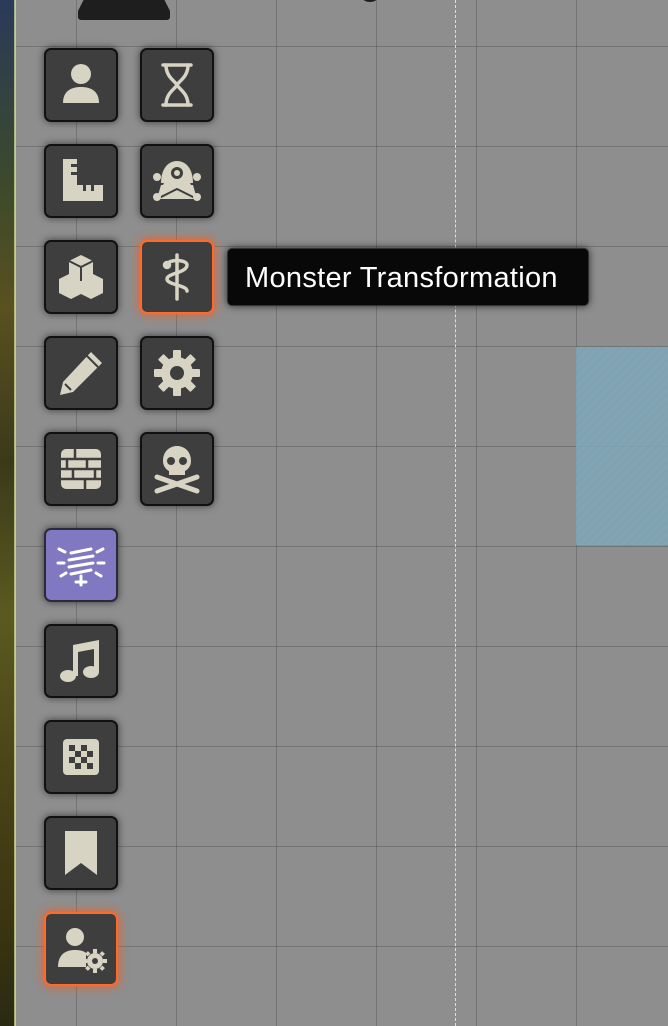 The width and height of the screenshot is (668, 1026). I want to click on tool-journal-notes, so click(81, 853).